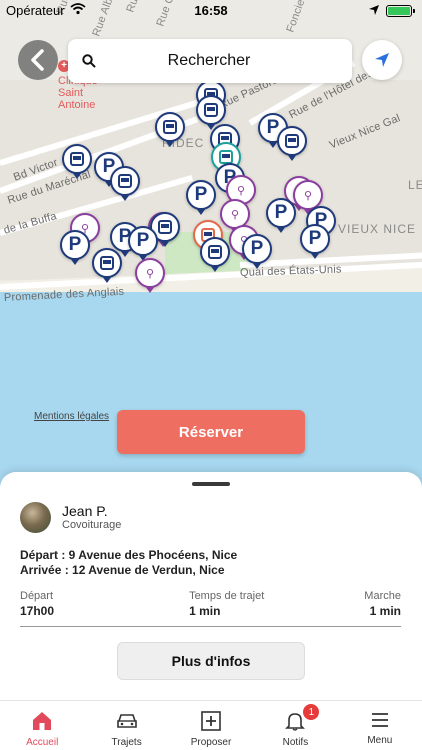 The image size is (422, 750). I want to click on divider, so click(210, 626).